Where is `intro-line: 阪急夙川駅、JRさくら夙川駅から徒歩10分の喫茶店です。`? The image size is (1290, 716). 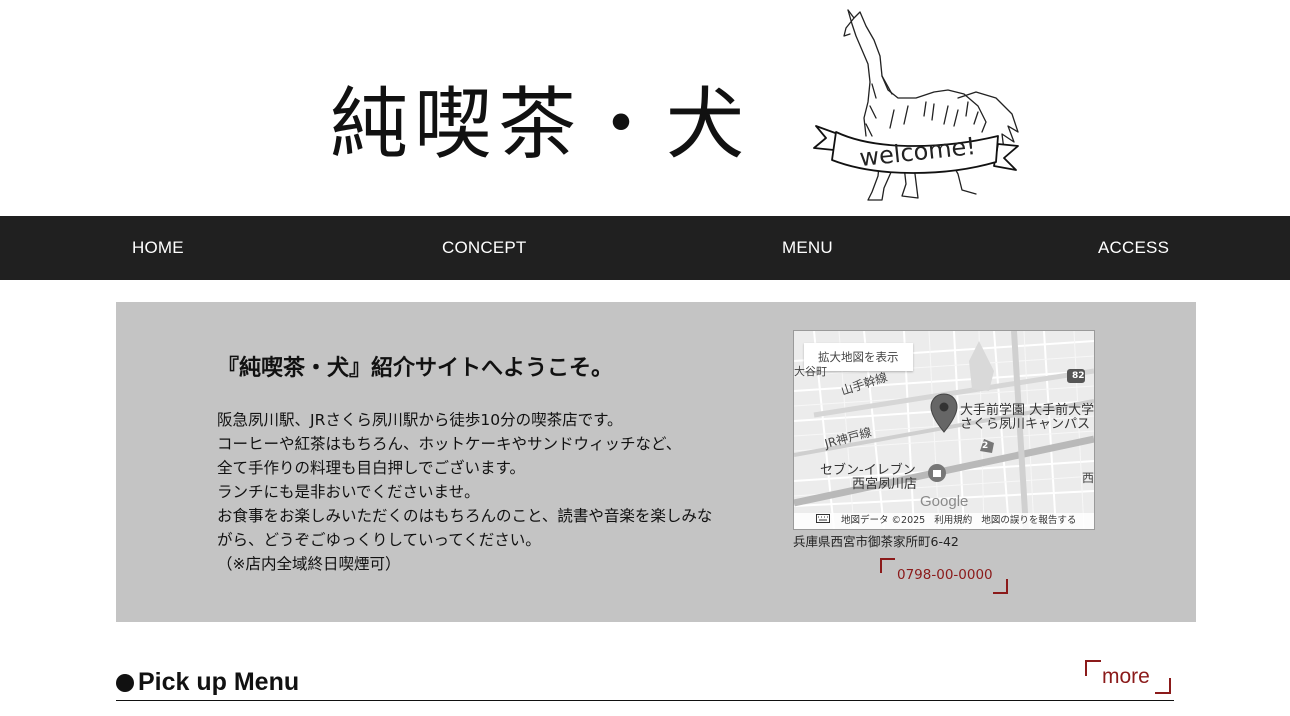
intro-line: 阪急夙川駅、JRさくら夙川駅から徒歩10分の喫茶店です。 is located at coordinates (420, 420).